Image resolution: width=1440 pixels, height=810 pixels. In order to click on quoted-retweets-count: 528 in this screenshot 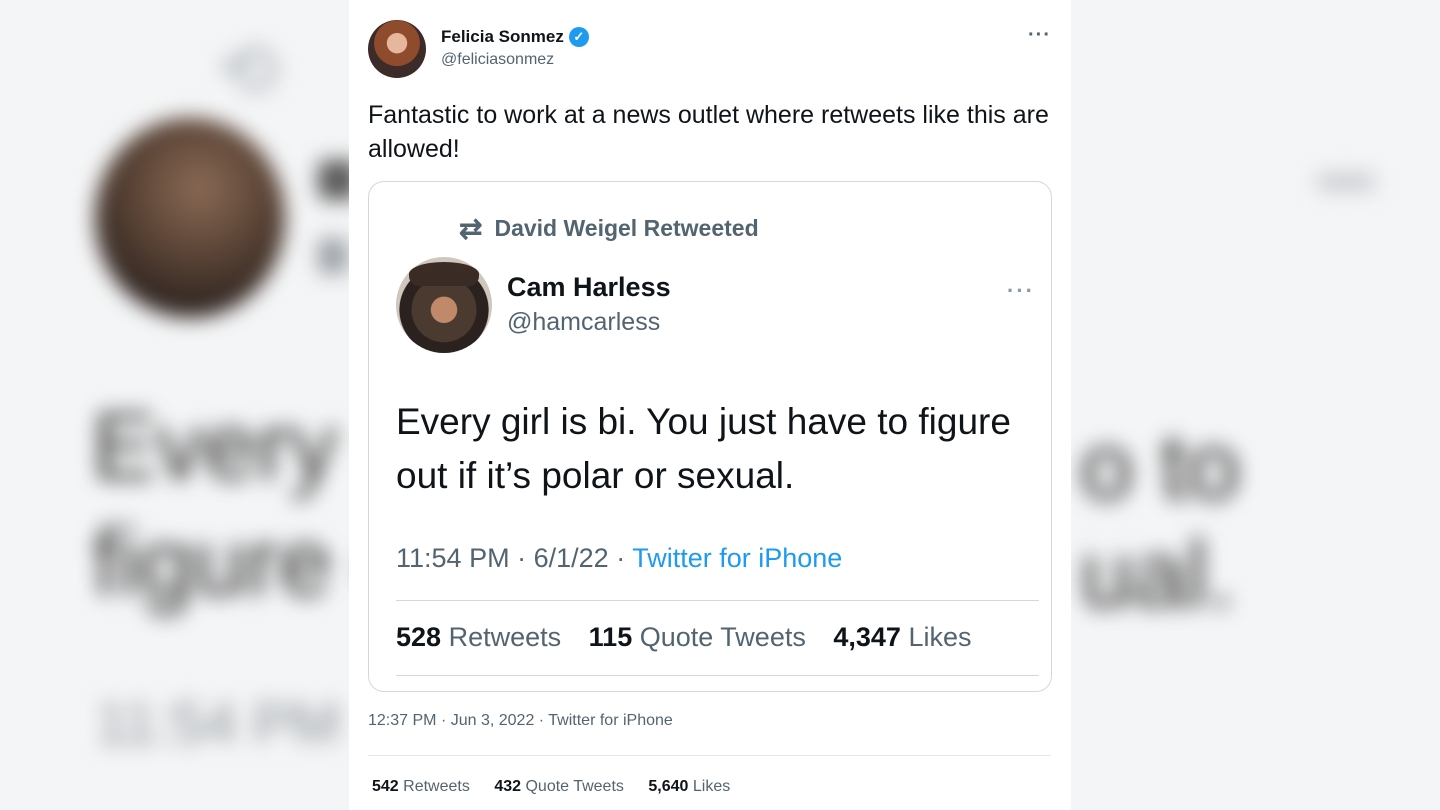, I will do `click(419, 637)`.